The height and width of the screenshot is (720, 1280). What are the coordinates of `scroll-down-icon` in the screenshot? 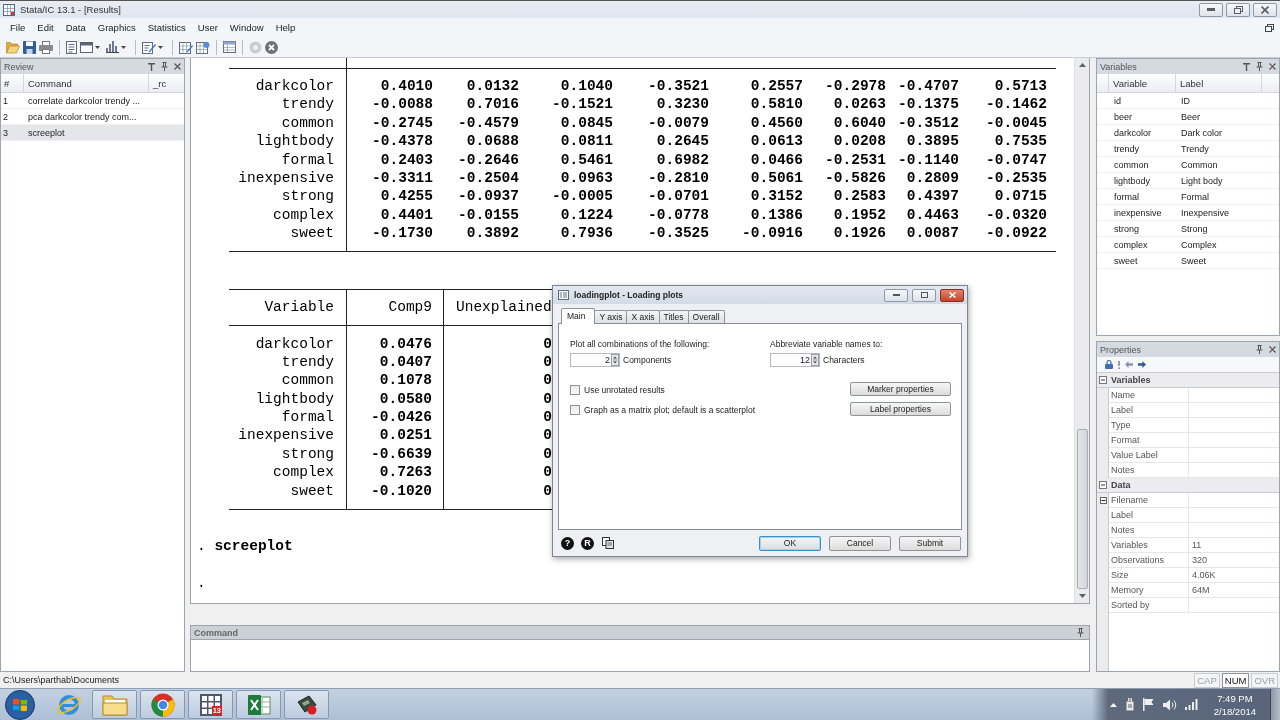 It's located at (1082, 596).